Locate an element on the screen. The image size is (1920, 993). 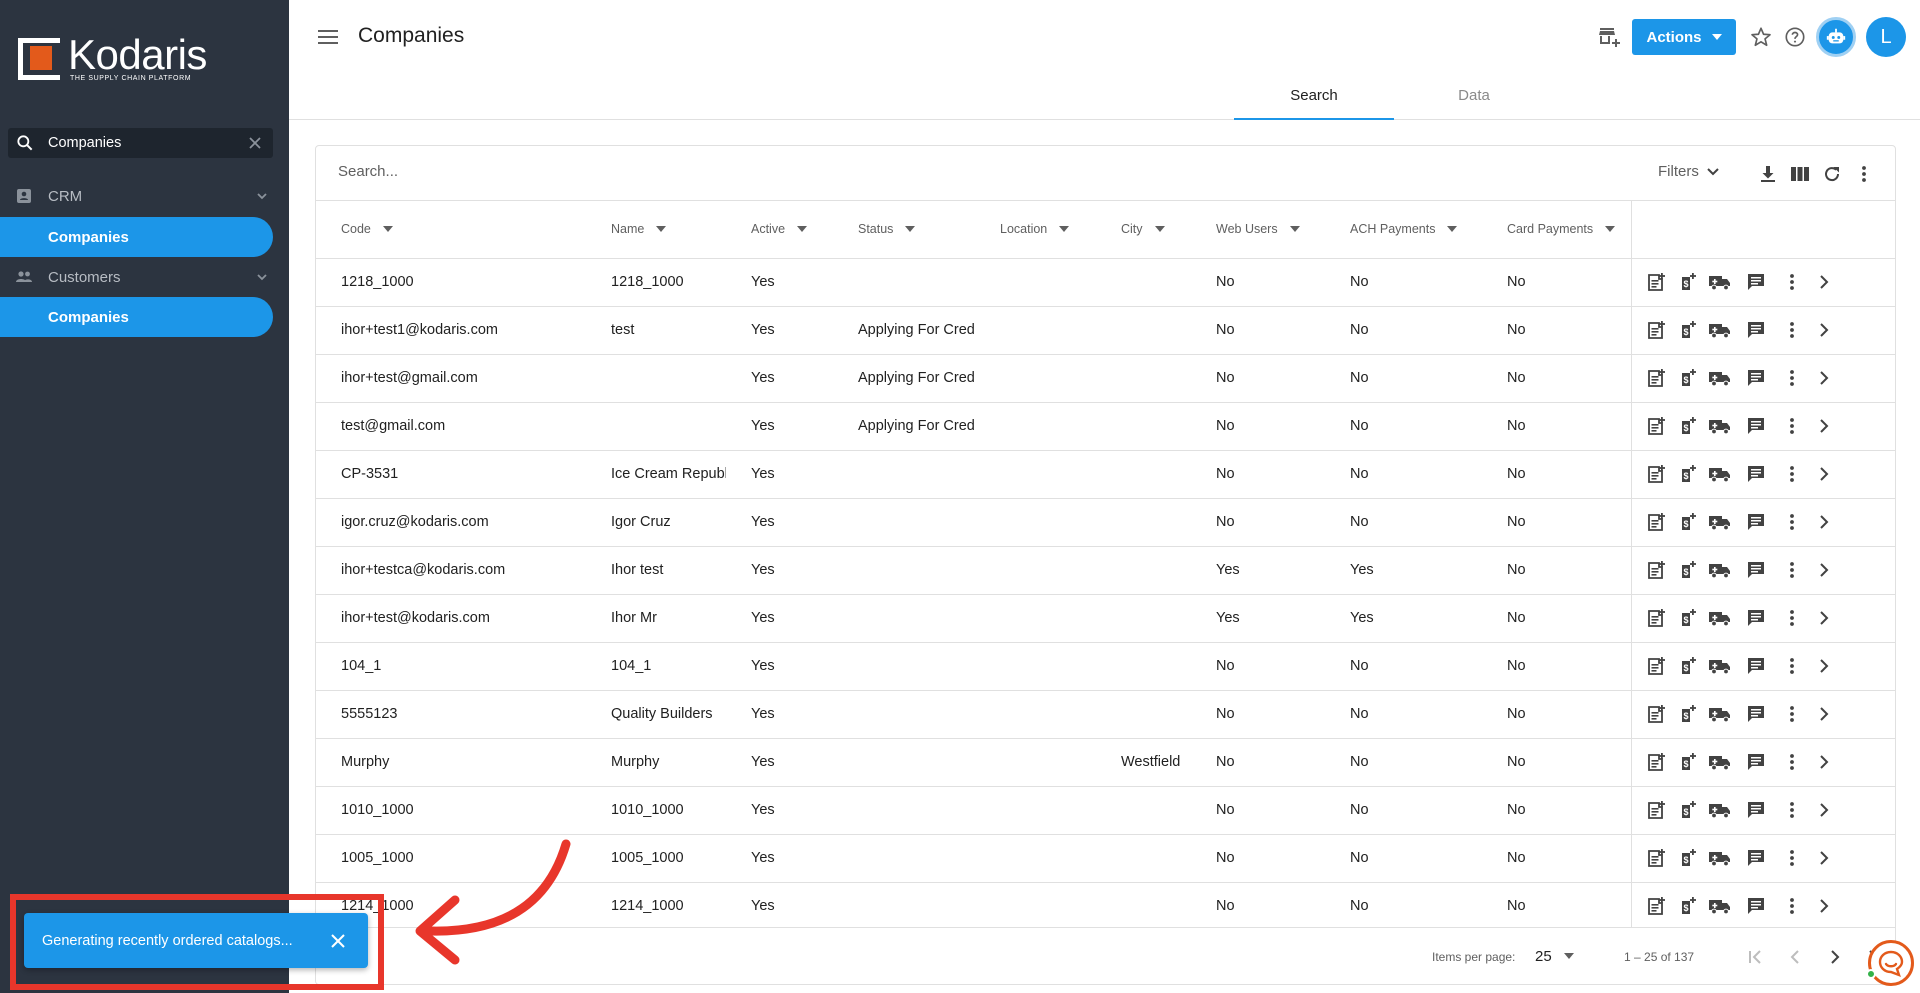
menu-icon is located at coordinates (328, 37).